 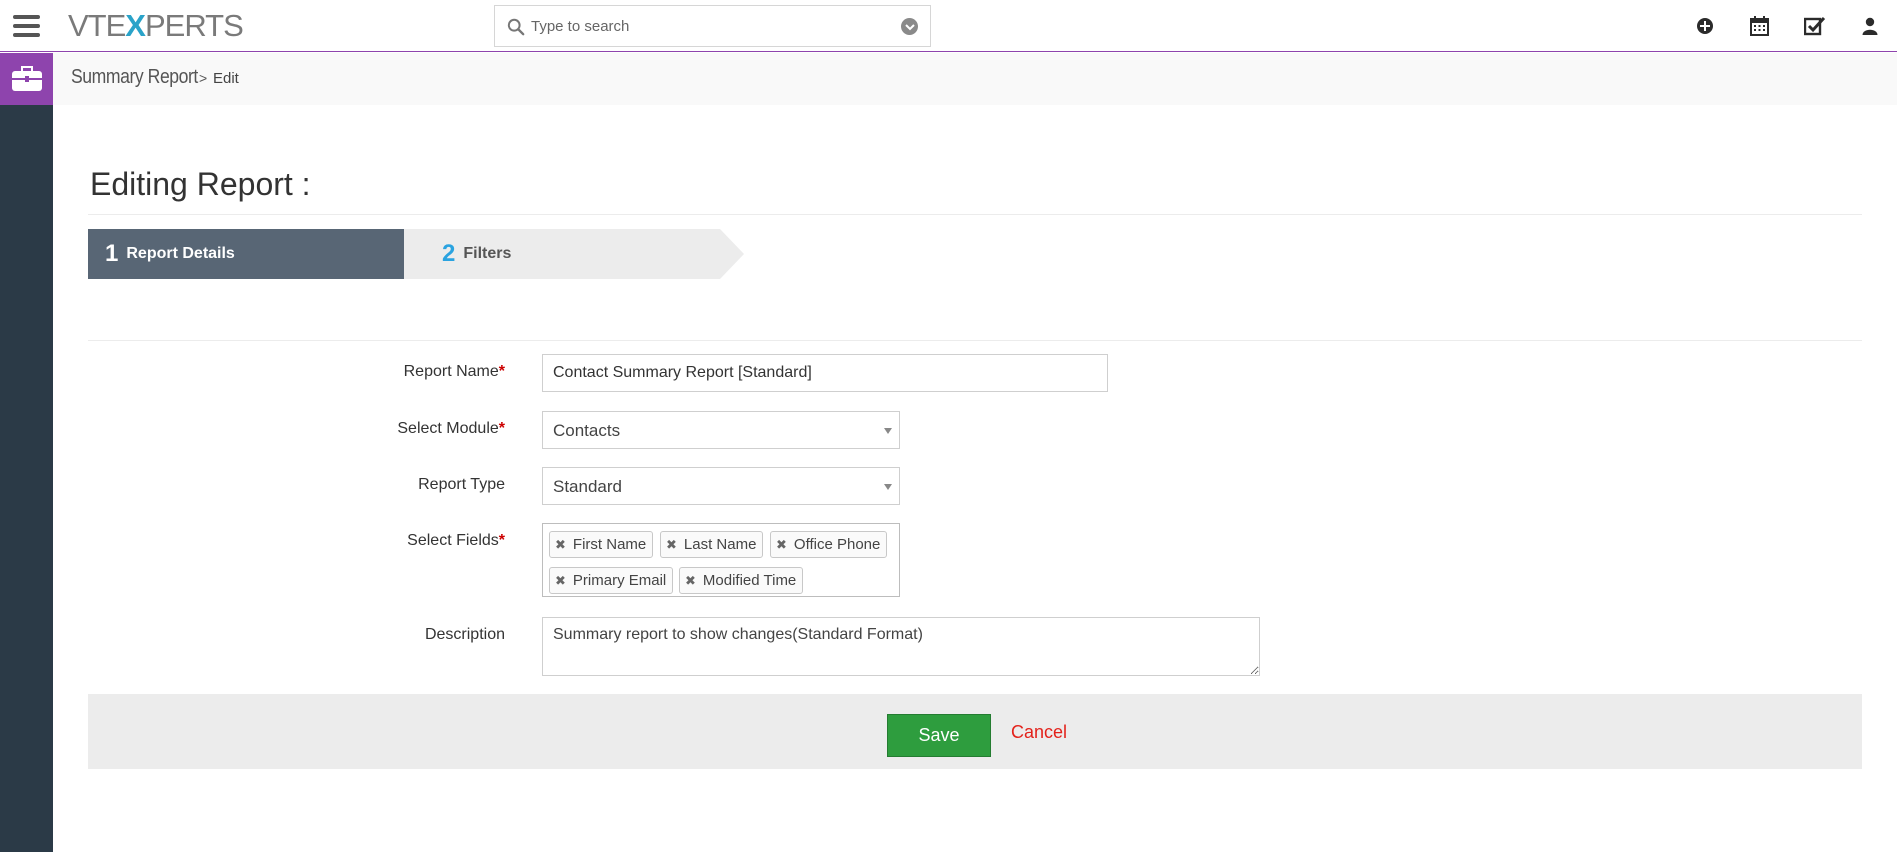 I want to click on report-name-label: Report Name*, so click(x=454, y=371).